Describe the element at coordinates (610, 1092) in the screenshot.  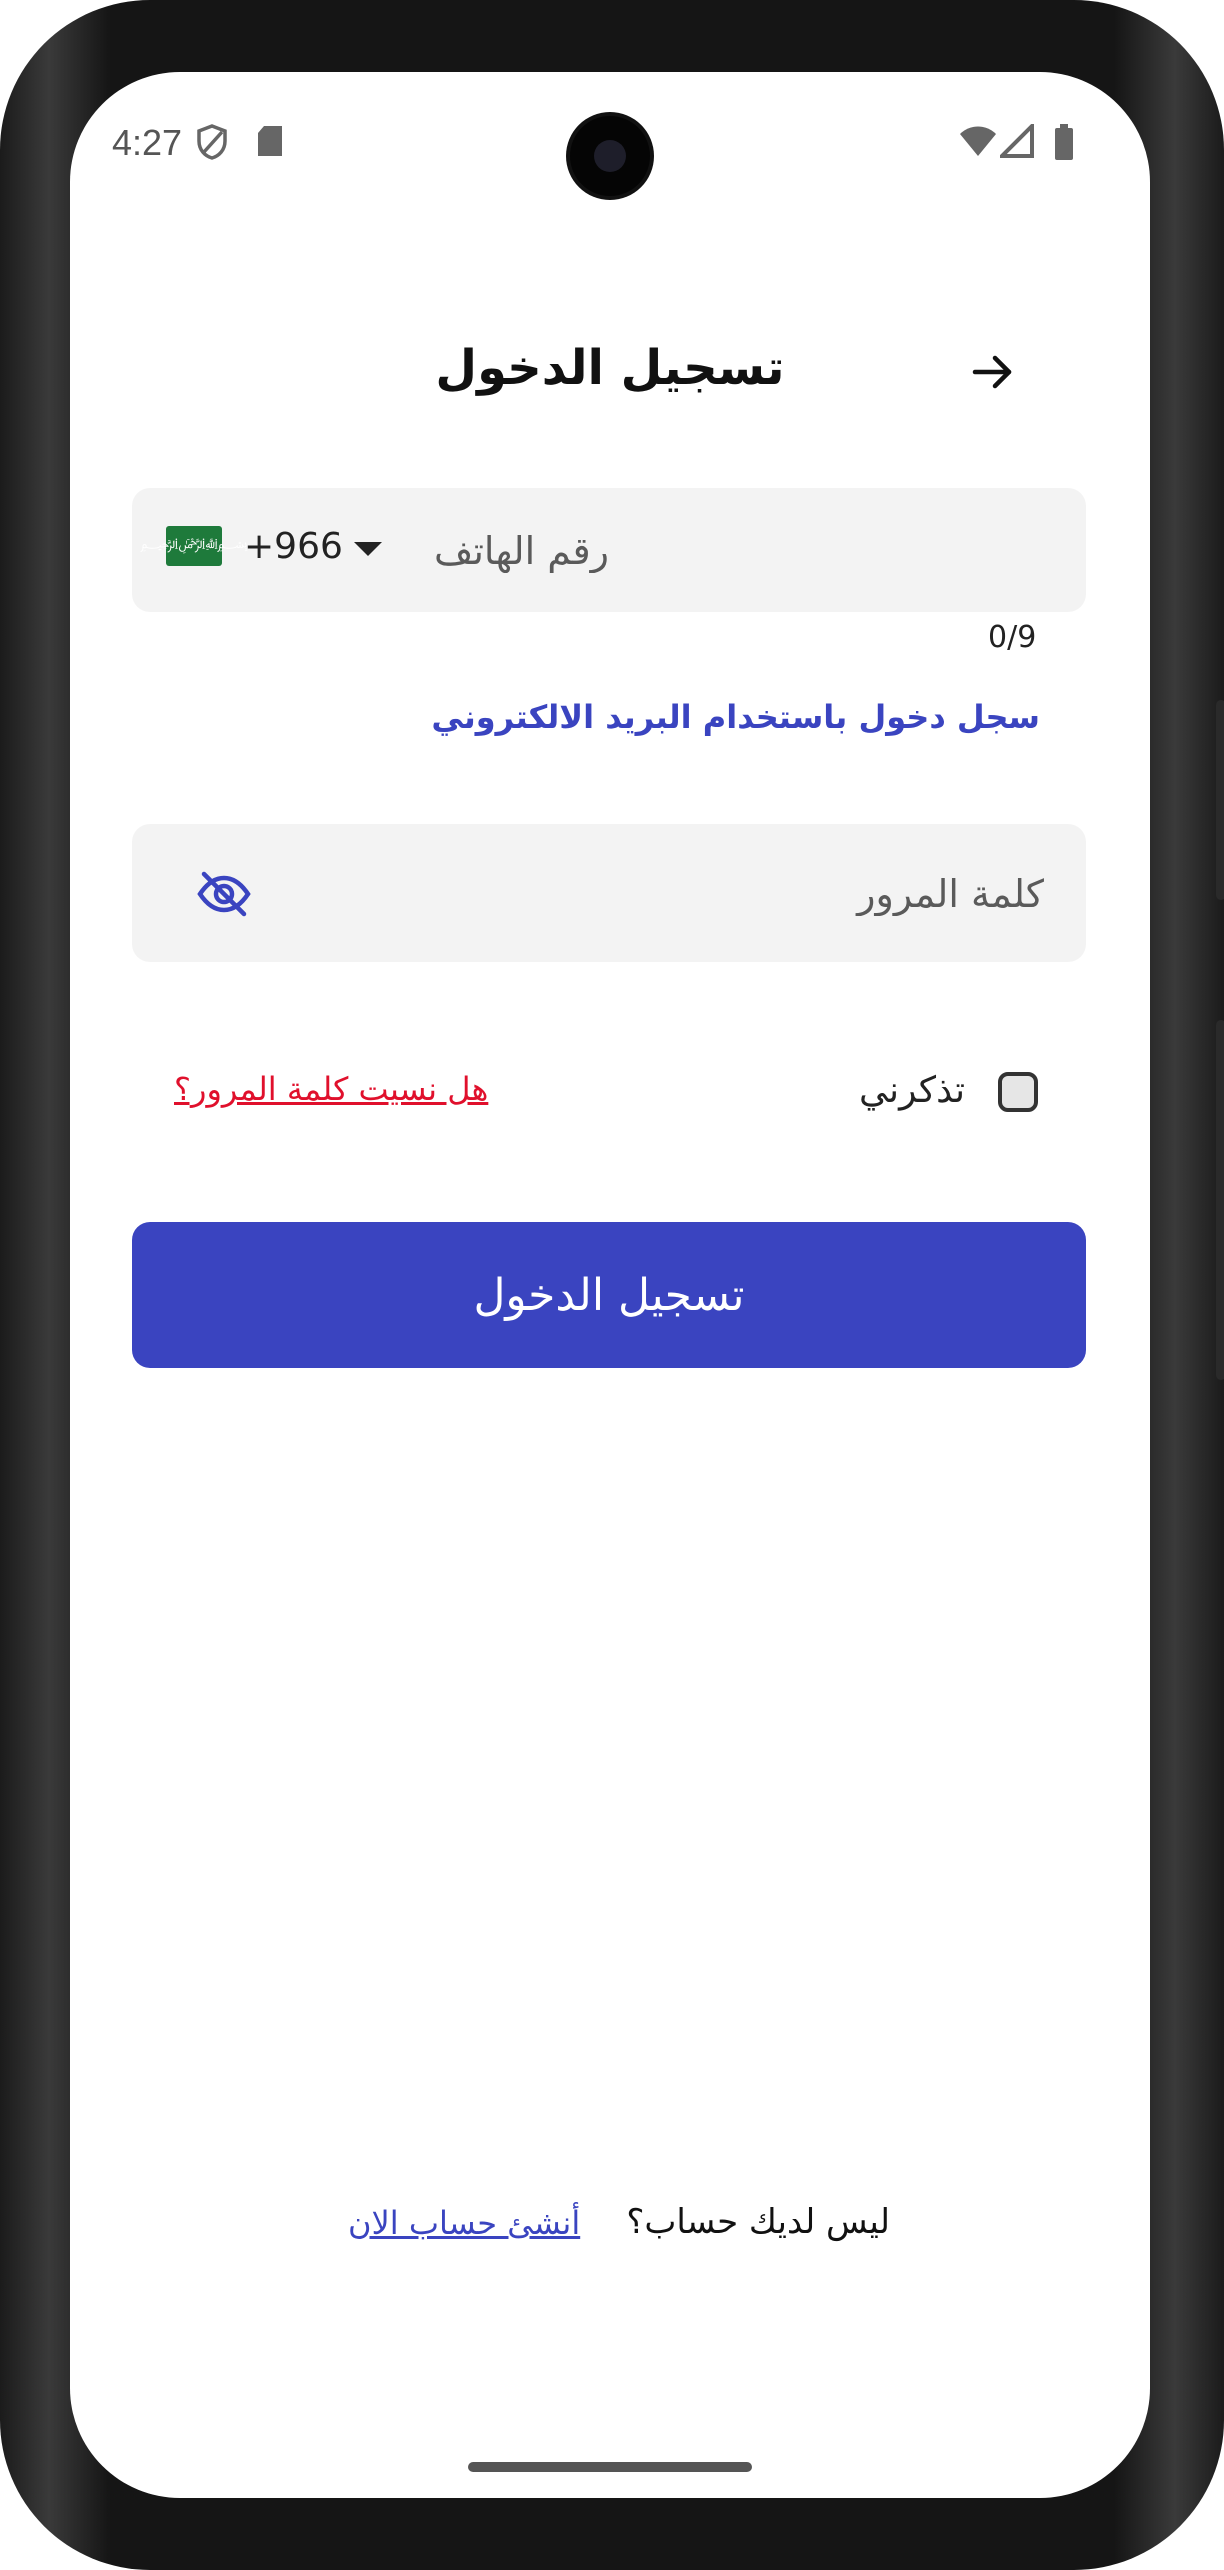
I see `remember-forgot-row: تذكرني هل نسيت كلمة المرور؟` at that location.